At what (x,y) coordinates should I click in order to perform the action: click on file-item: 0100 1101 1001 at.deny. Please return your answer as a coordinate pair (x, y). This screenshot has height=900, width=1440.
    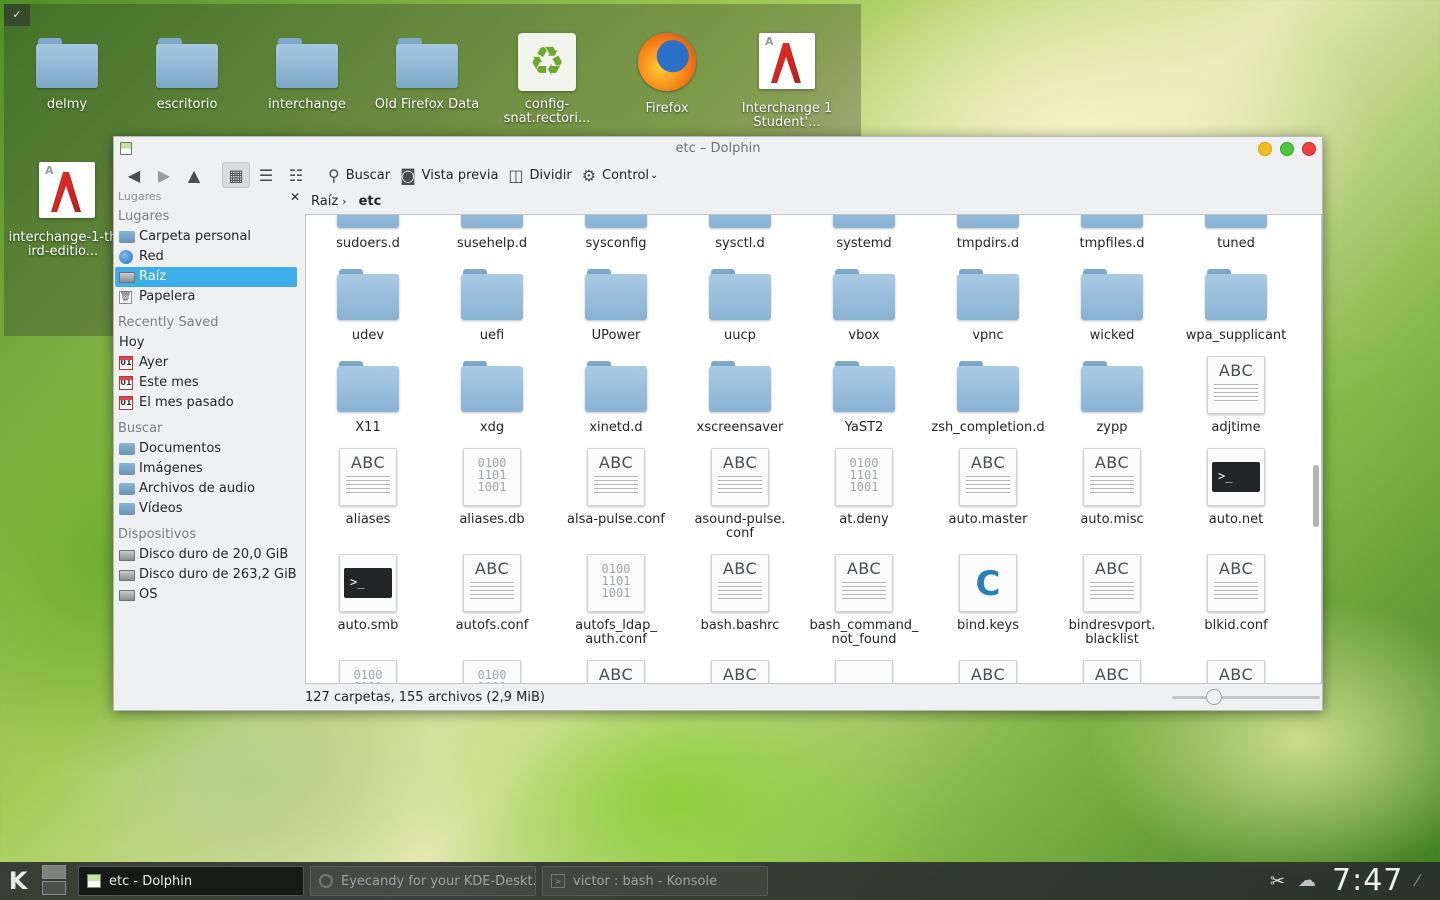
    Looking at the image, I should click on (864, 498).